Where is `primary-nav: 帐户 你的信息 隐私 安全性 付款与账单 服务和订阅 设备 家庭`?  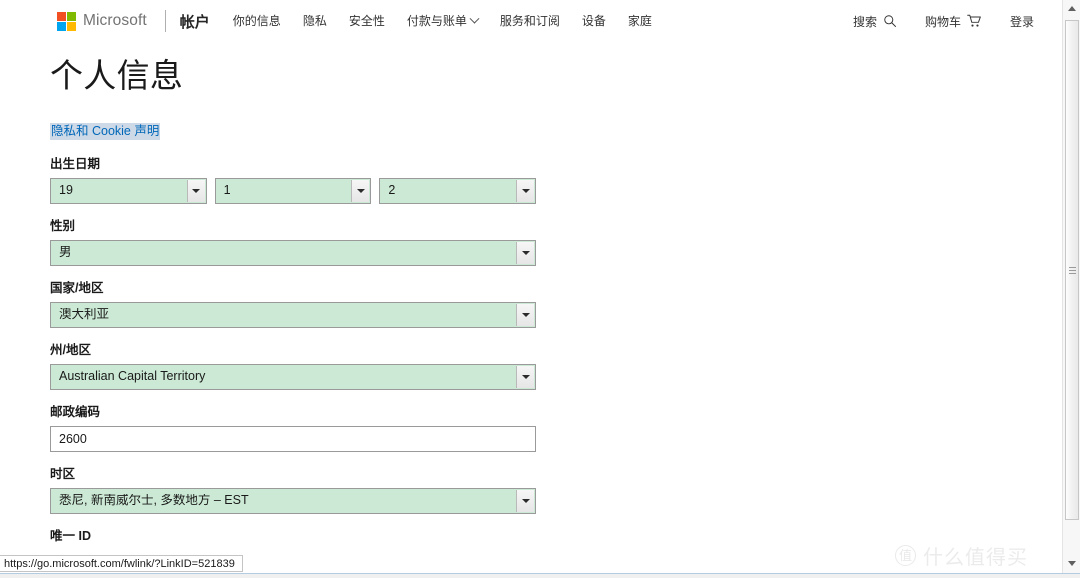
primary-nav: 帐户 你的信息 隐私 安全性 付款与账单 服务和订阅 设备 家庭 is located at coordinates (421, 21).